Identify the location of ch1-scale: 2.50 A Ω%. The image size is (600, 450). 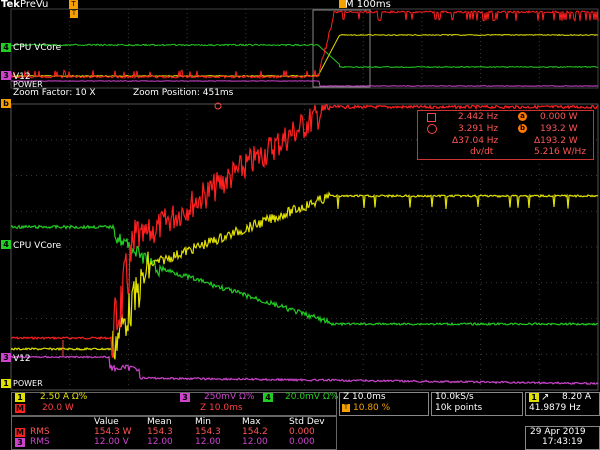
(63, 397).